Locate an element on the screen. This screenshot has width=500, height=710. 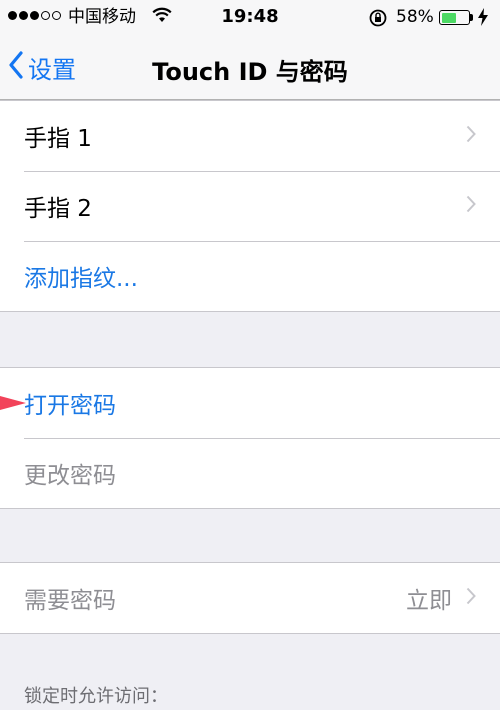
require-passcode-label: 需要密码 is located at coordinates (70, 601).